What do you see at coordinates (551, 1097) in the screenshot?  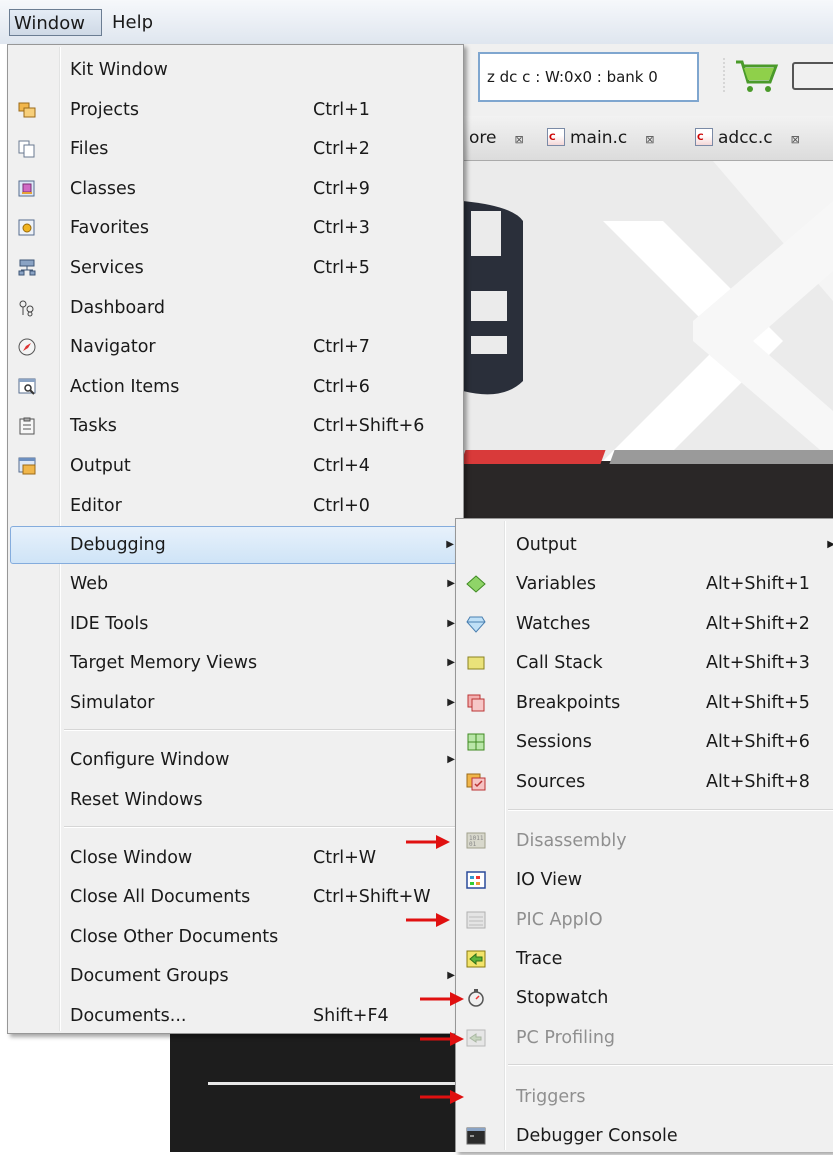 I see `menu-item-label: Triggers` at bounding box center [551, 1097].